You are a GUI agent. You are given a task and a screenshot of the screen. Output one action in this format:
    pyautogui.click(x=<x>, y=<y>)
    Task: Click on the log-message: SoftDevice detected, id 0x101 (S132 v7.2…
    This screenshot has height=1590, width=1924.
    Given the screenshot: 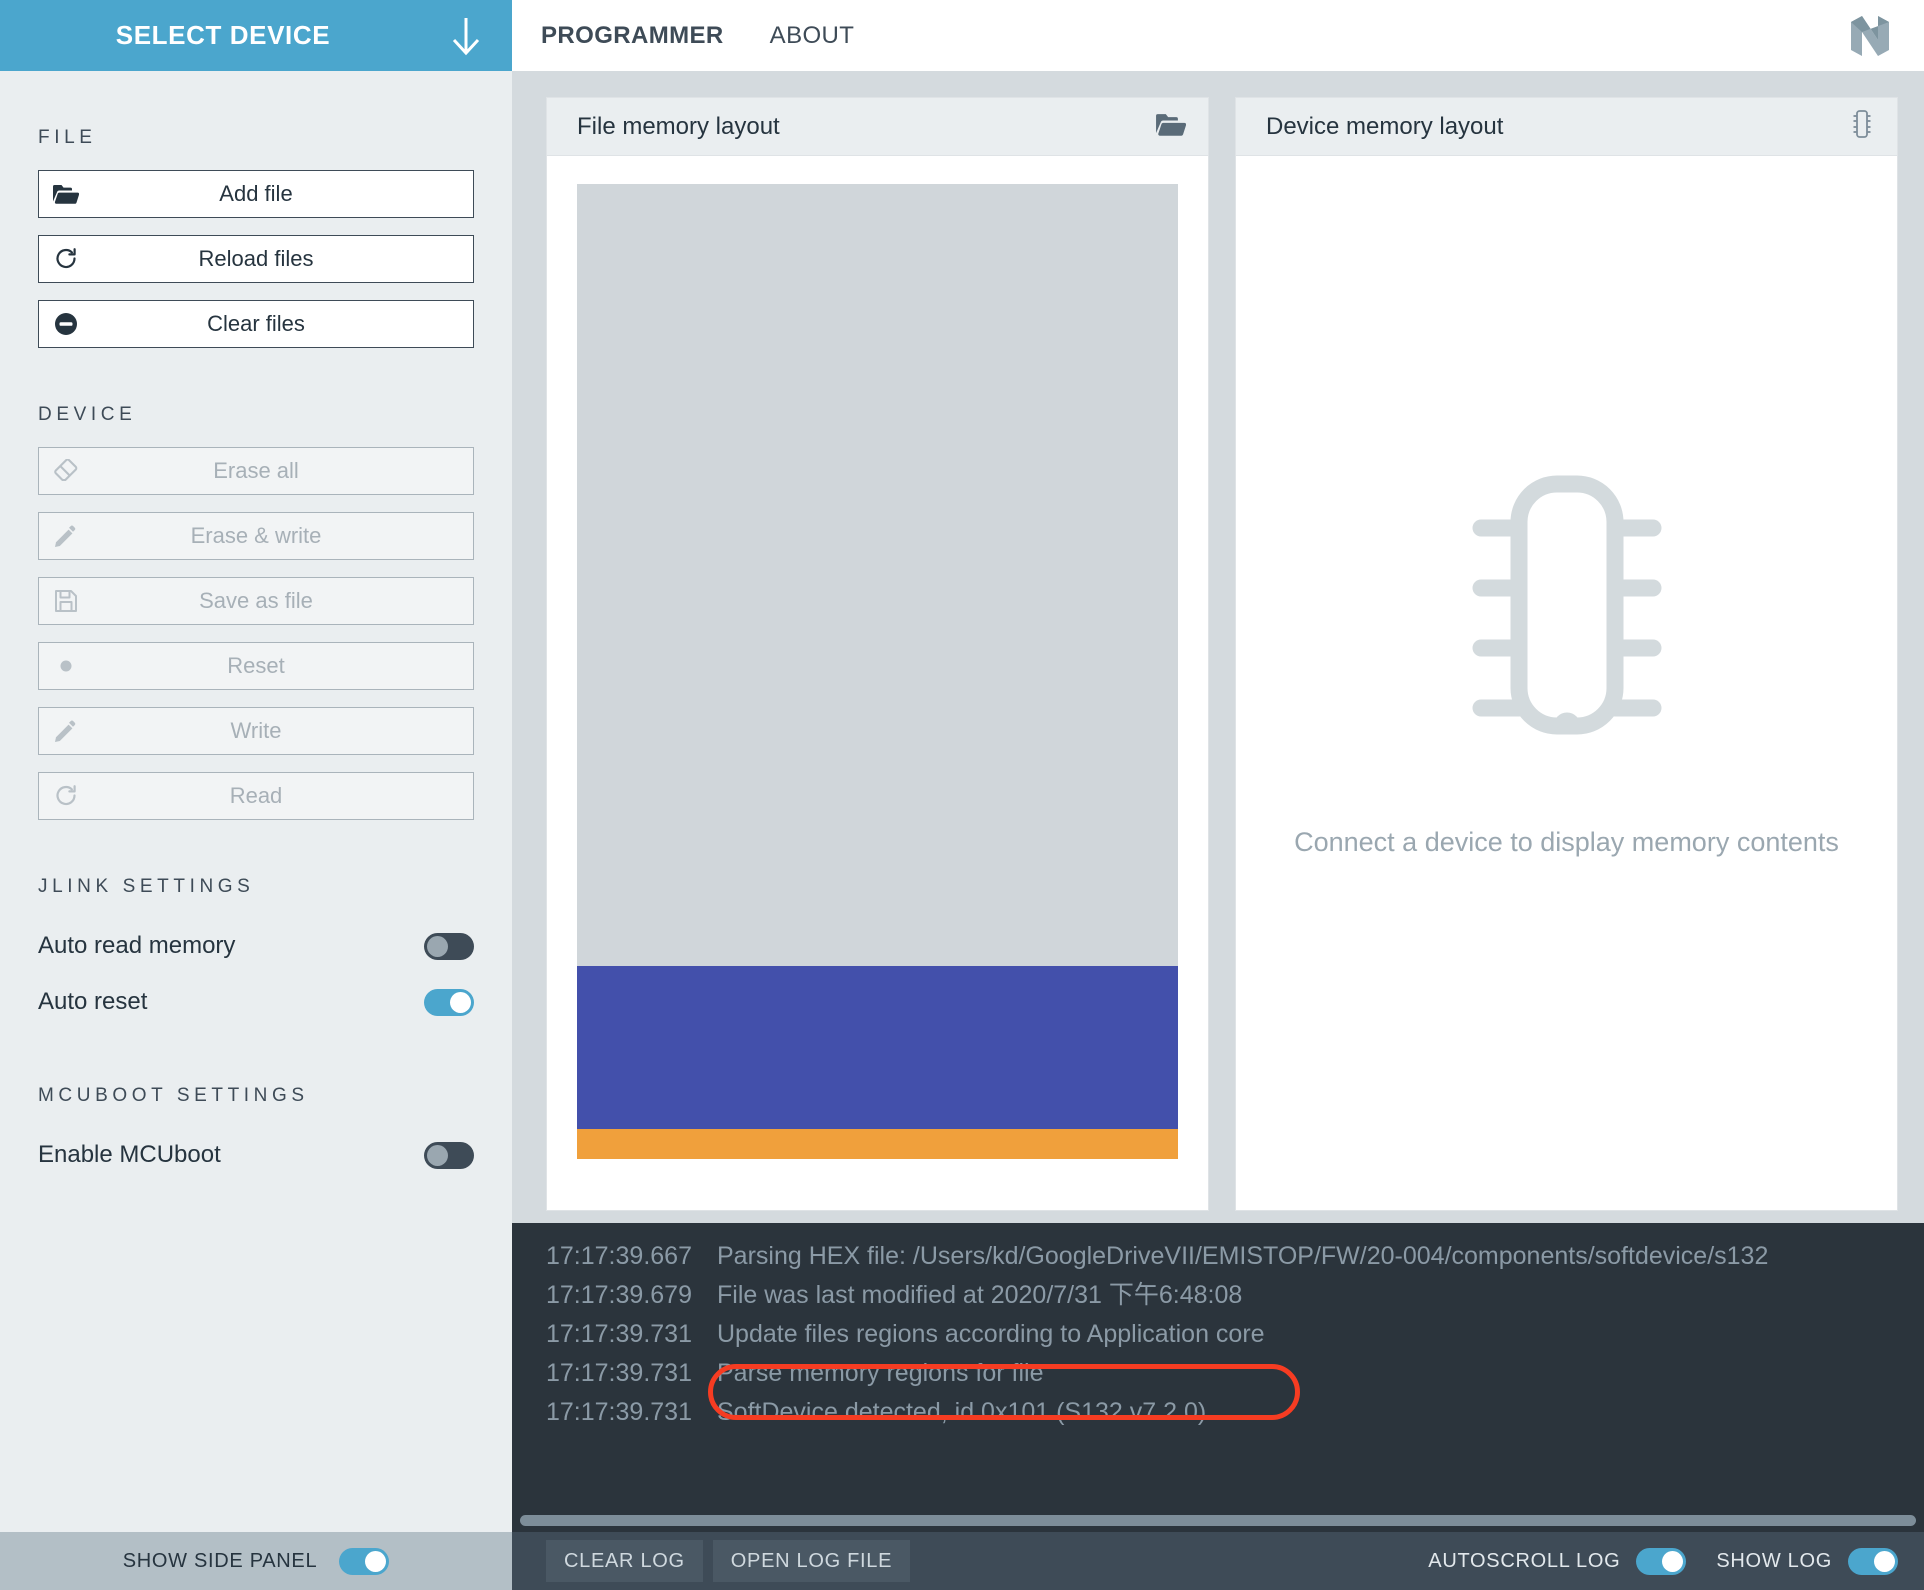 What is the action you would take?
    pyautogui.click(x=962, y=1412)
    